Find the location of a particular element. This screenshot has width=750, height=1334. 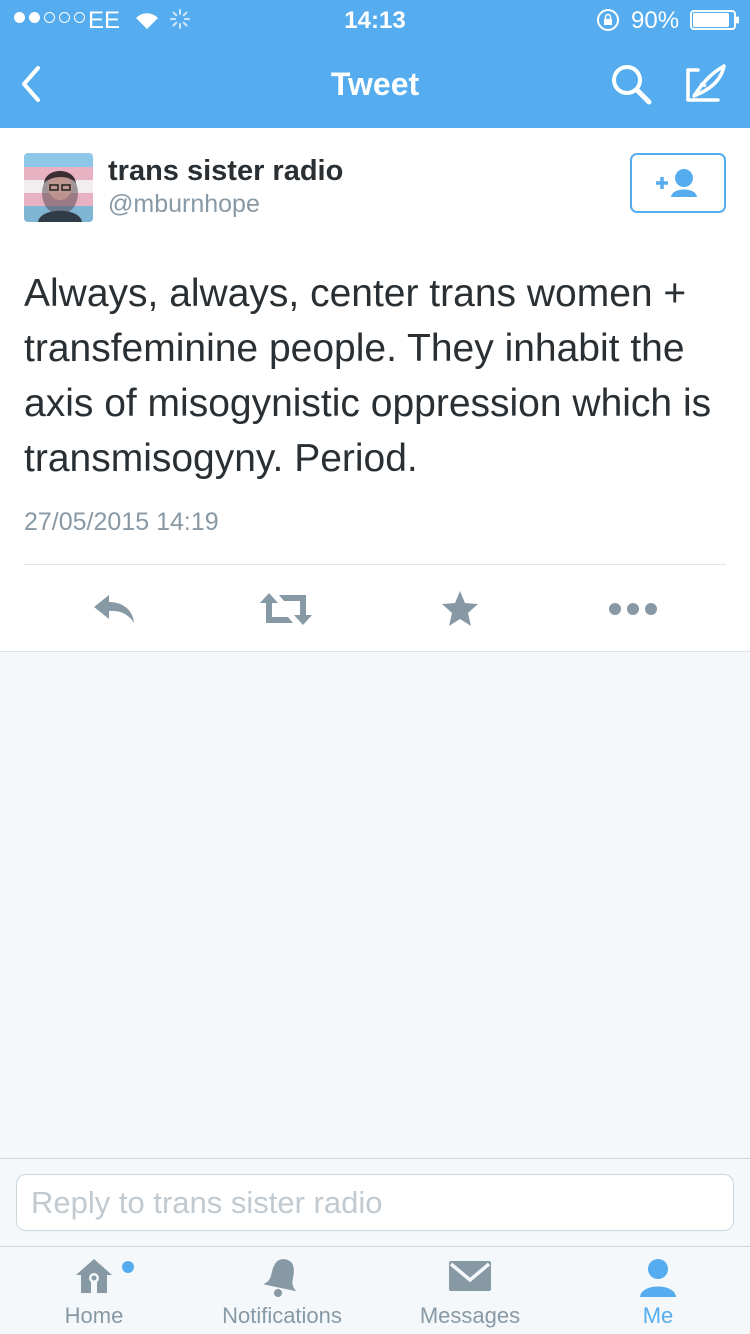

retweet-button is located at coordinates (286, 609).